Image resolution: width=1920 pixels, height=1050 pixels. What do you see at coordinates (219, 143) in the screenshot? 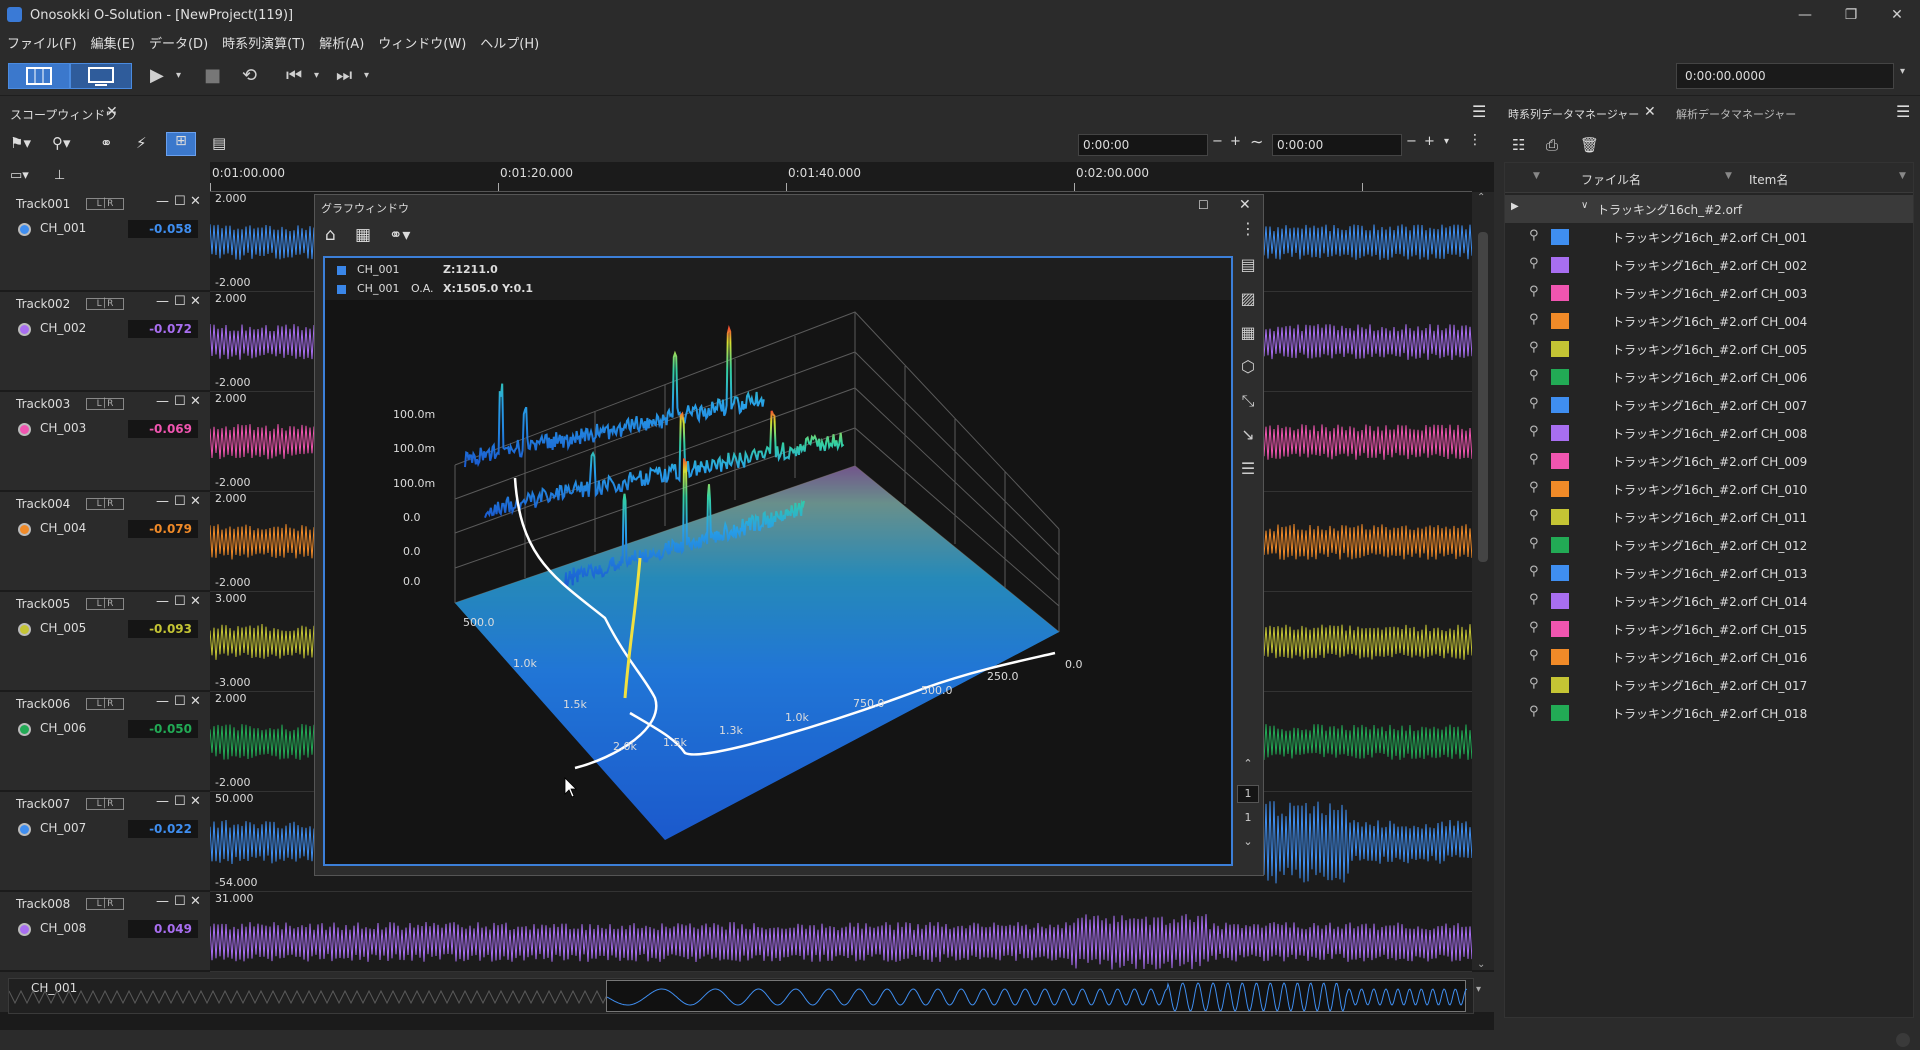
I see `list-view-icon: ▤` at bounding box center [219, 143].